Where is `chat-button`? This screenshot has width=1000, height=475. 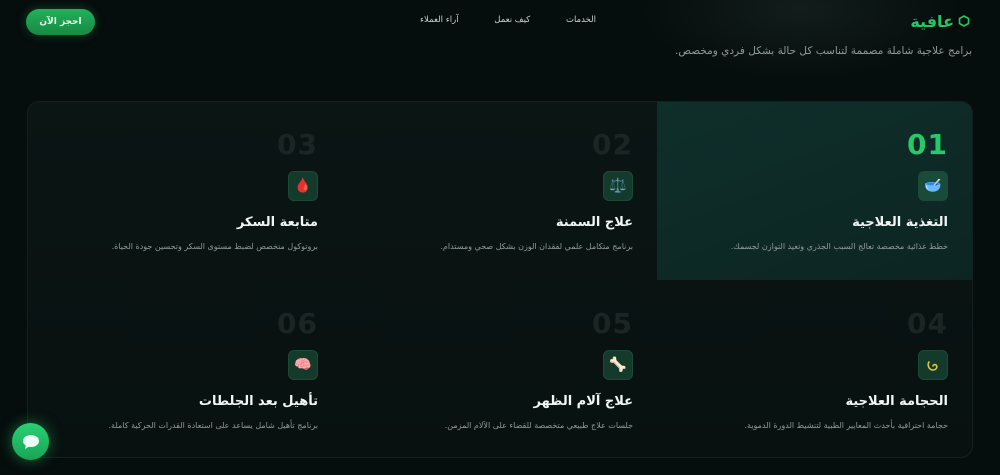
chat-button is located at coordinates (30, 441).